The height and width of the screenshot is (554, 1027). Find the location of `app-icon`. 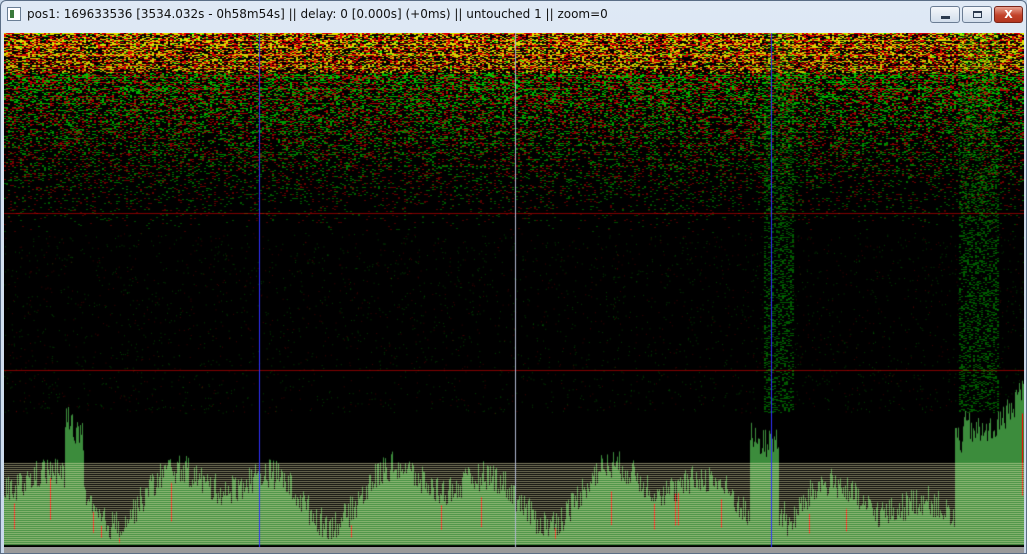

app-icon is located at coordinates (14, 14).